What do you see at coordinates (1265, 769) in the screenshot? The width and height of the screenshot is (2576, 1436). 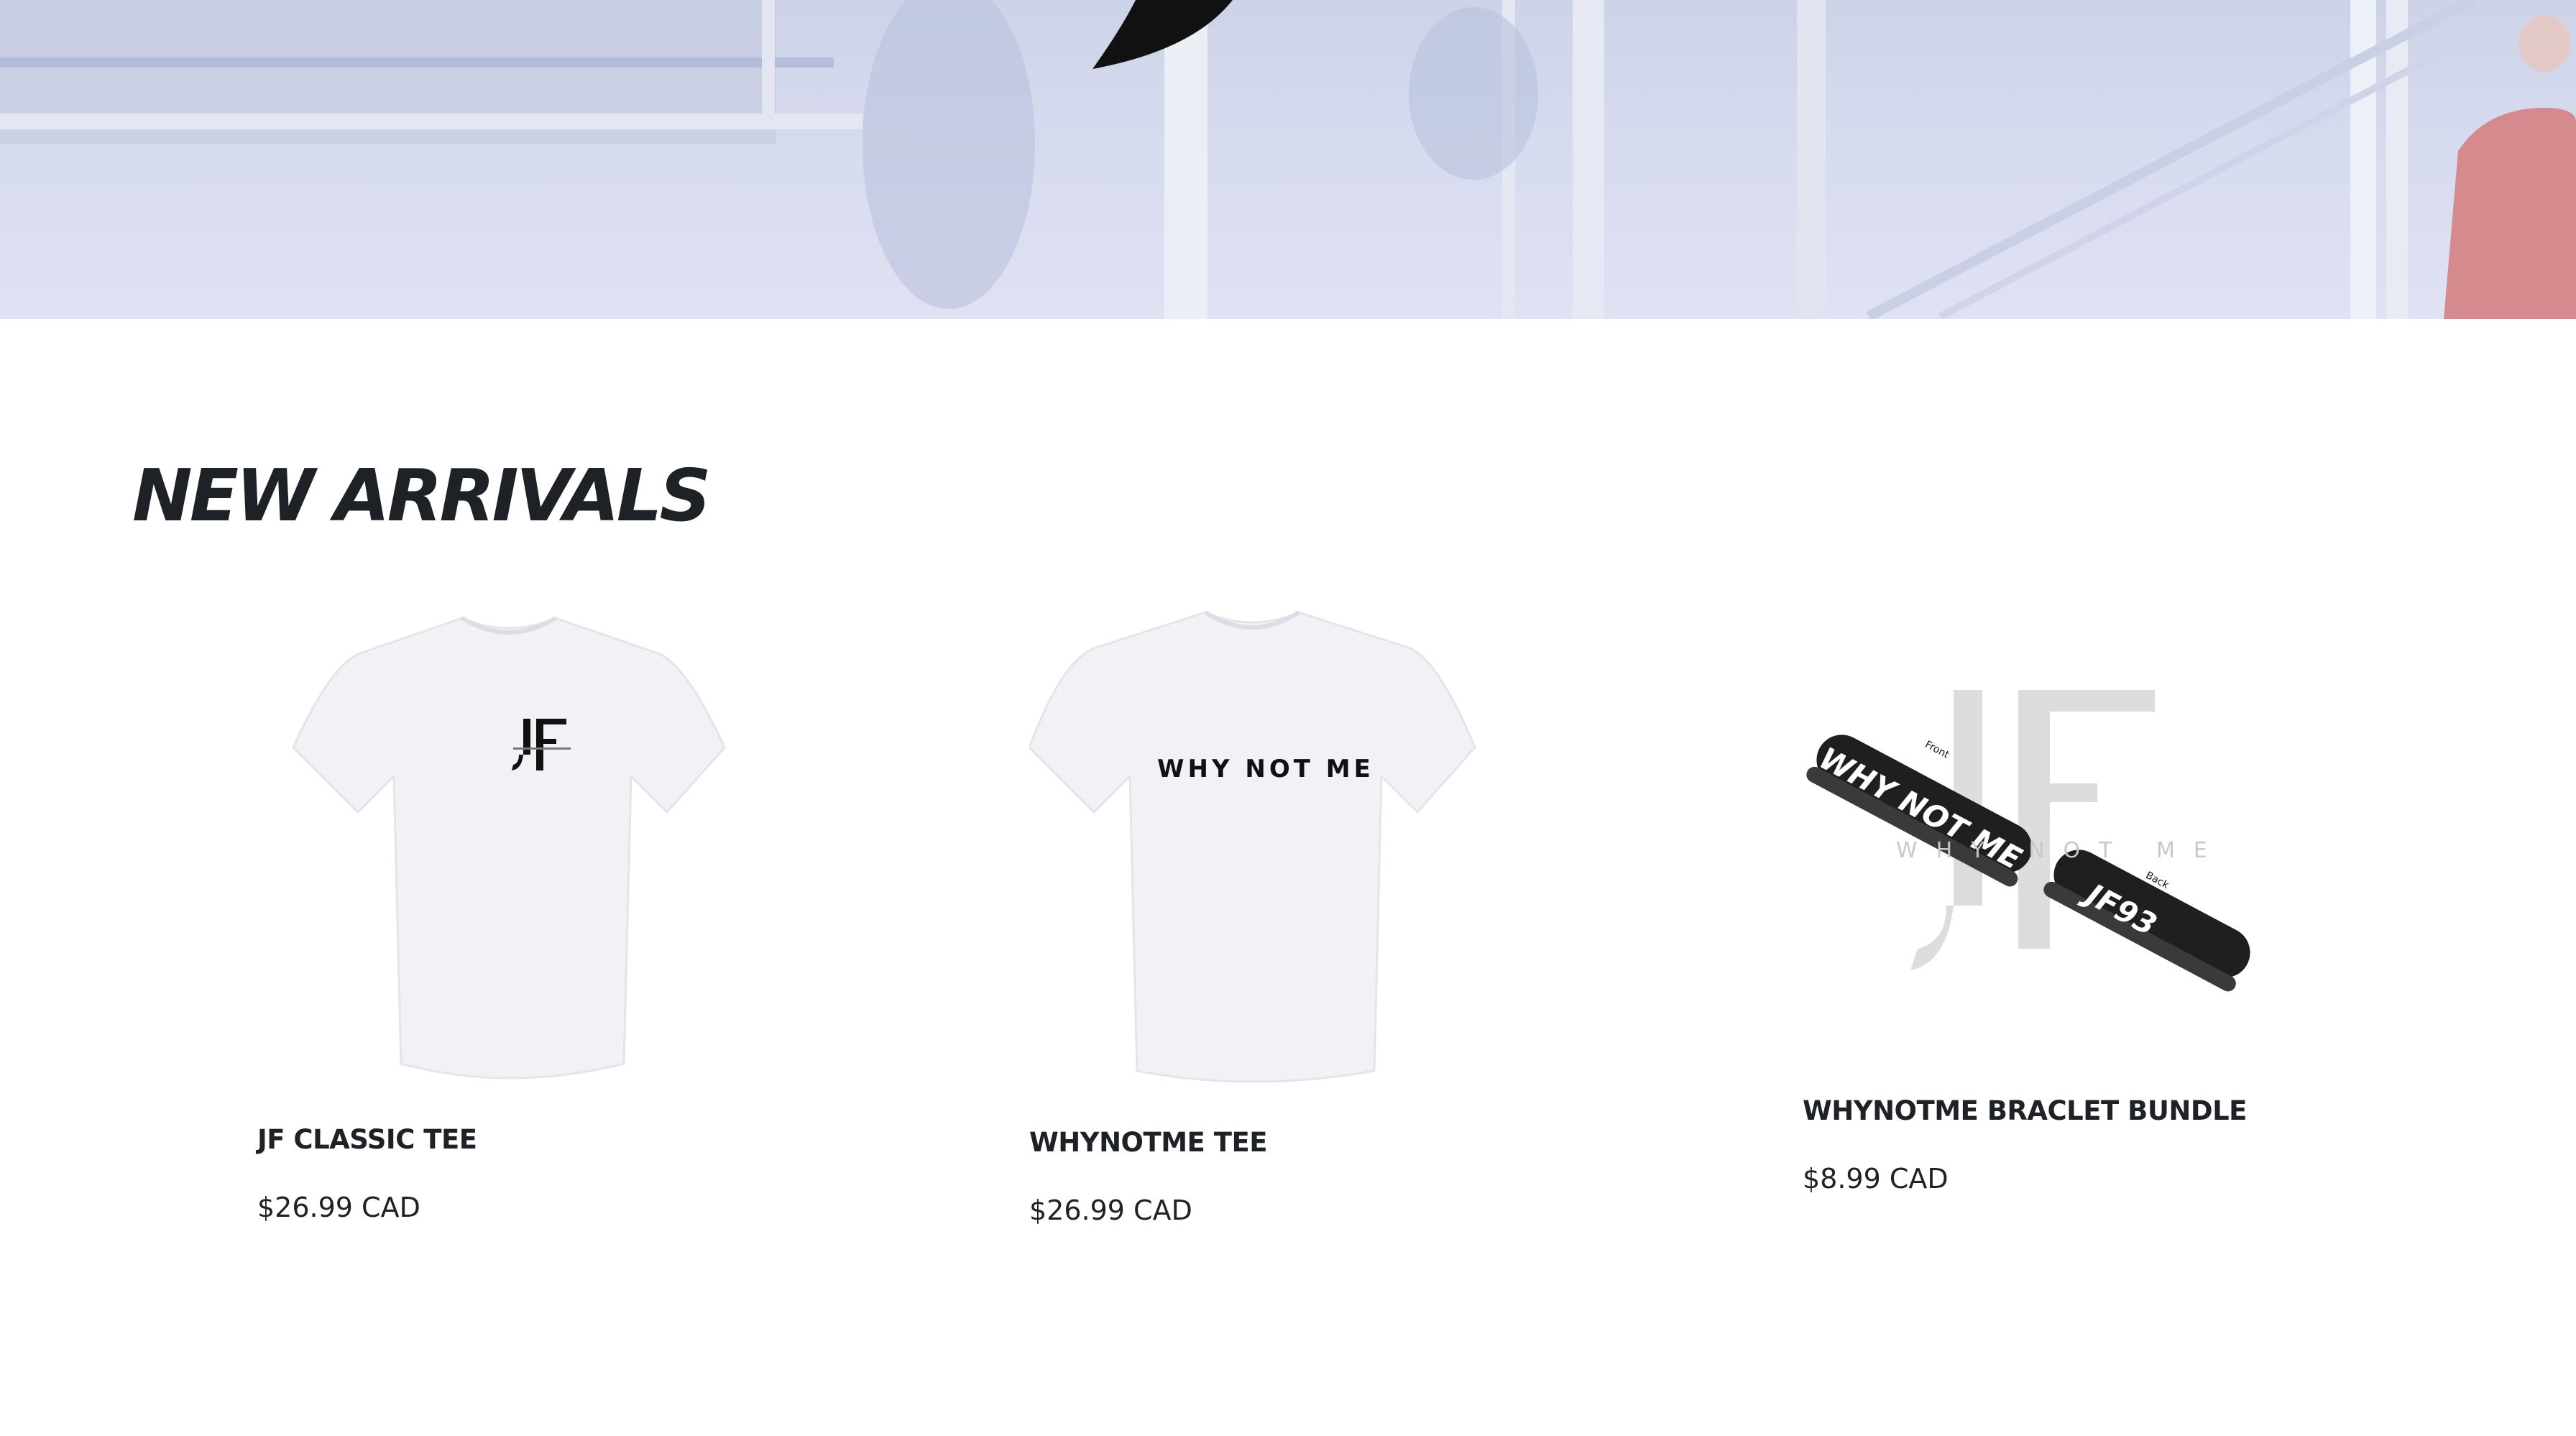 I see `shirt-print-text: WHY NOT ME` at bounding box center [1265, 769].